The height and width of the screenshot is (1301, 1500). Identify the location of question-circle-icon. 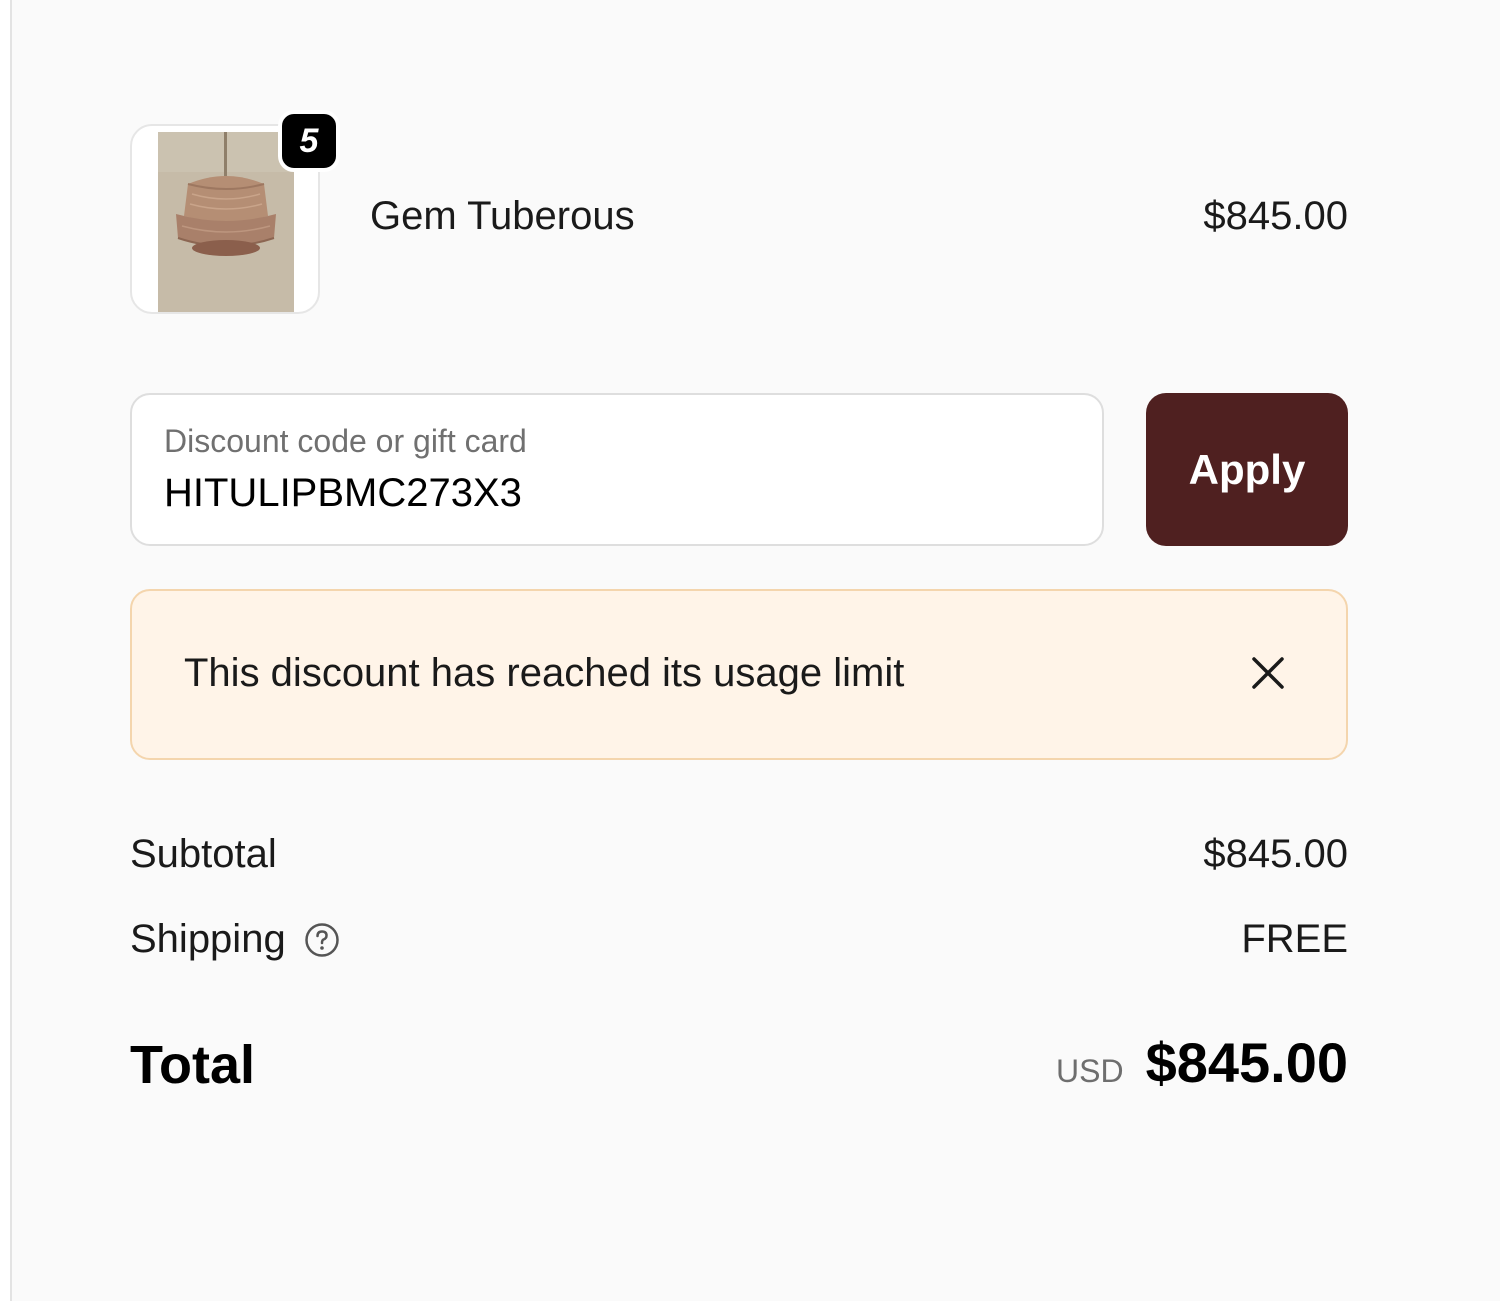
(322, 940).